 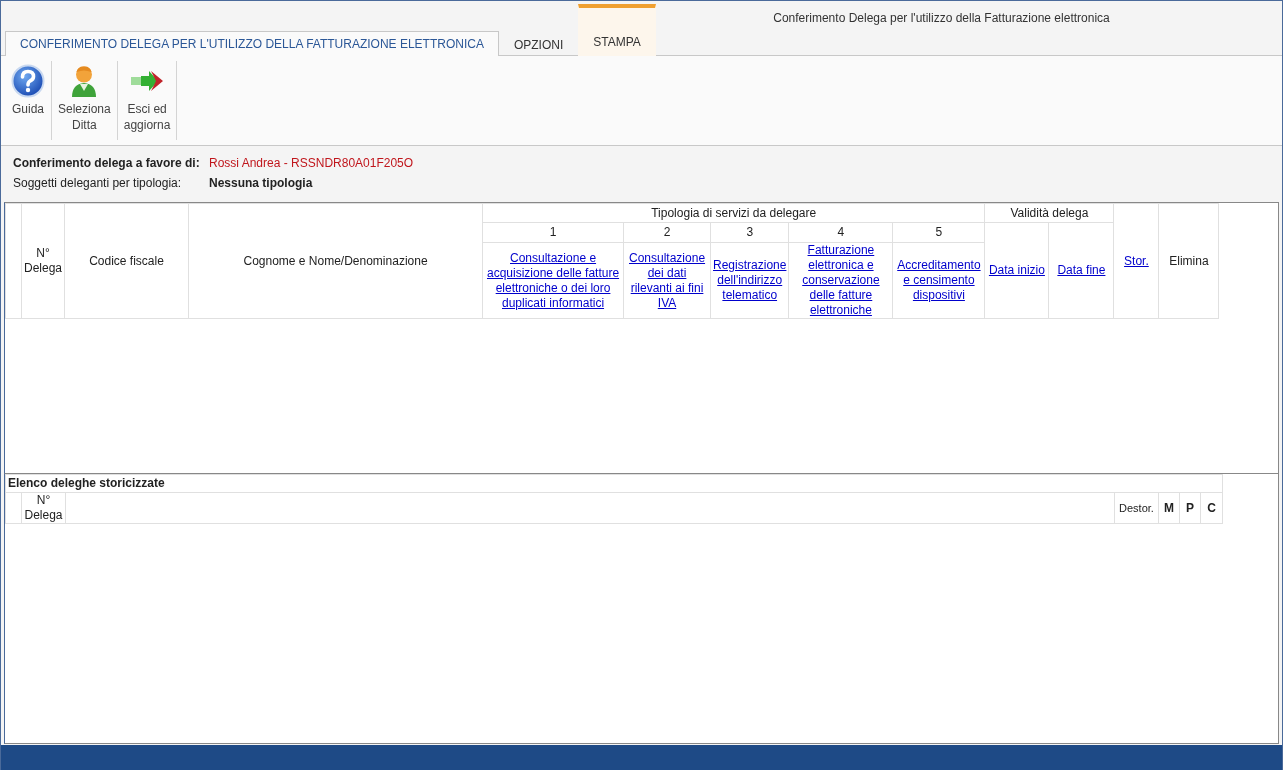 What do you see at coordinates (1081, 270) in the screenshot?
I see `column-link: Data fine` at bounding box center [1081, 270].